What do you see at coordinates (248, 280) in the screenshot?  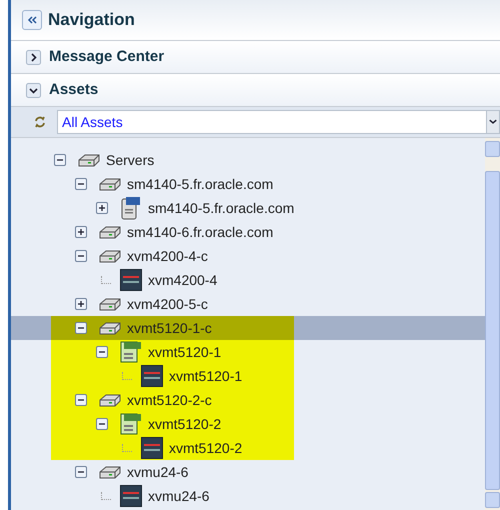 I see `tree-row: xvm4200-4` at bounding box center [248, 280].